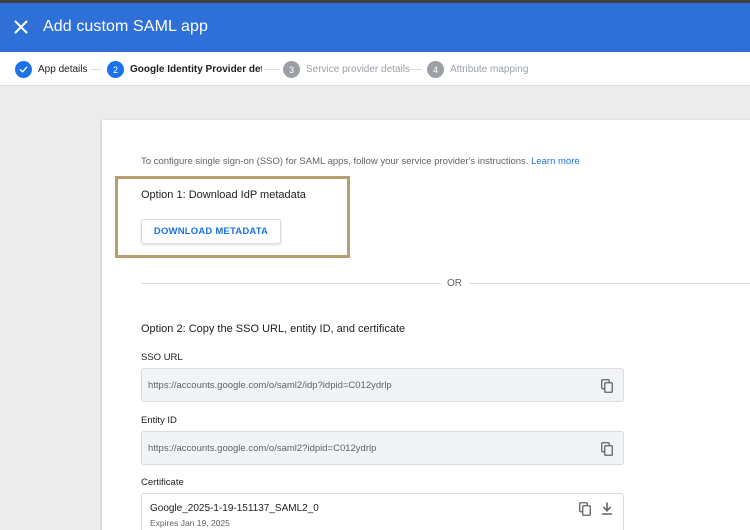 The width and height of the screenshot is (750, 530). What do you see at coordinates (234, 508) in the screenshot?
I see `certificate-name: Google_2025-1-19-151137_SAML2_0` at bounding box center [234, 508].